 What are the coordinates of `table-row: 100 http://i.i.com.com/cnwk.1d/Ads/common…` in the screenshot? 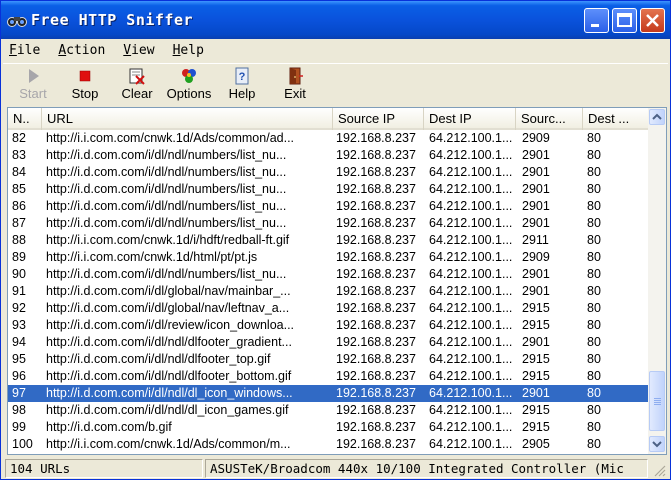 It's located at (328, 444).